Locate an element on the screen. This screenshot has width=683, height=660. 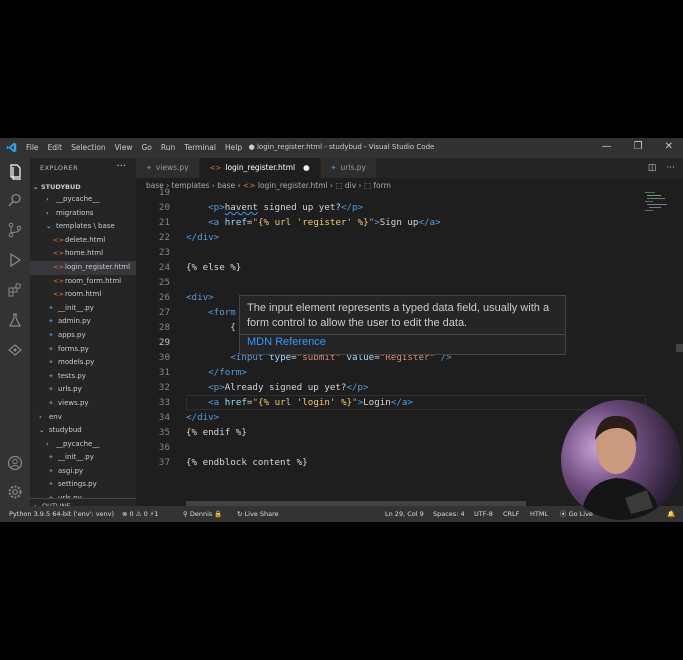
code-text: </div> is located at coordinates (203, 237).